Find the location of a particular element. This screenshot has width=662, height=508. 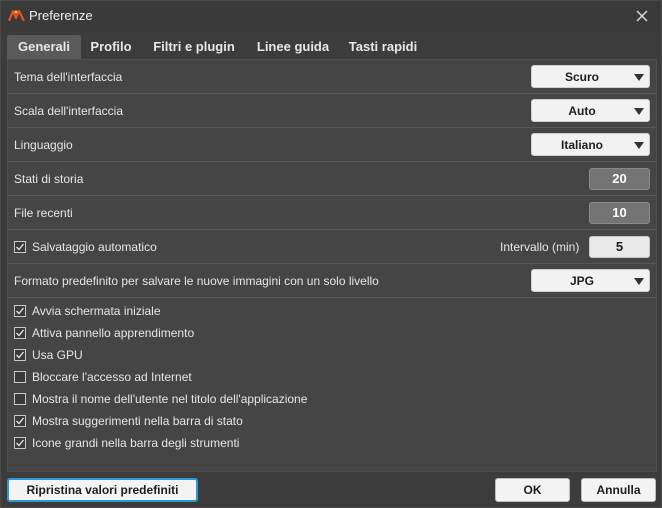

theme-label: Tema dell'interfaccia is located at coordinates (68, 77).